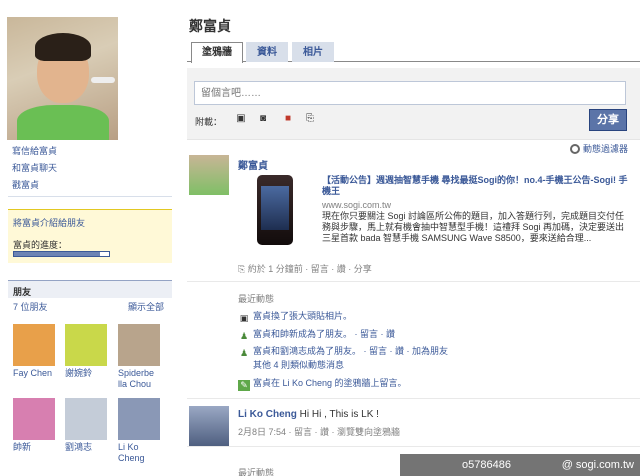 The height and width of the screenshot is (476, 640). I want to click on recent-item: ✎ 富貞在 Li Ko Cheng 的塗鴉牆上留言。, so click(322, 384).